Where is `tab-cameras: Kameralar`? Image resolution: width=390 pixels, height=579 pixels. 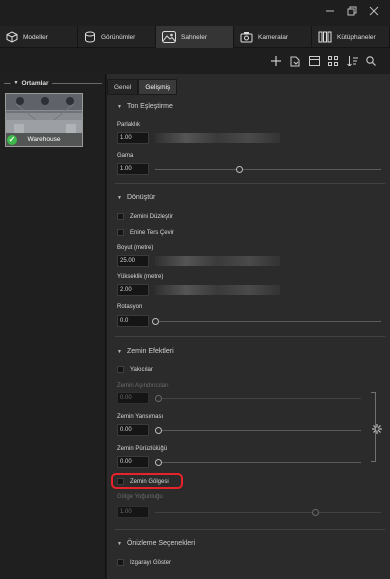
tab-cameras: Kameralar is located at coordinates (273, 37).